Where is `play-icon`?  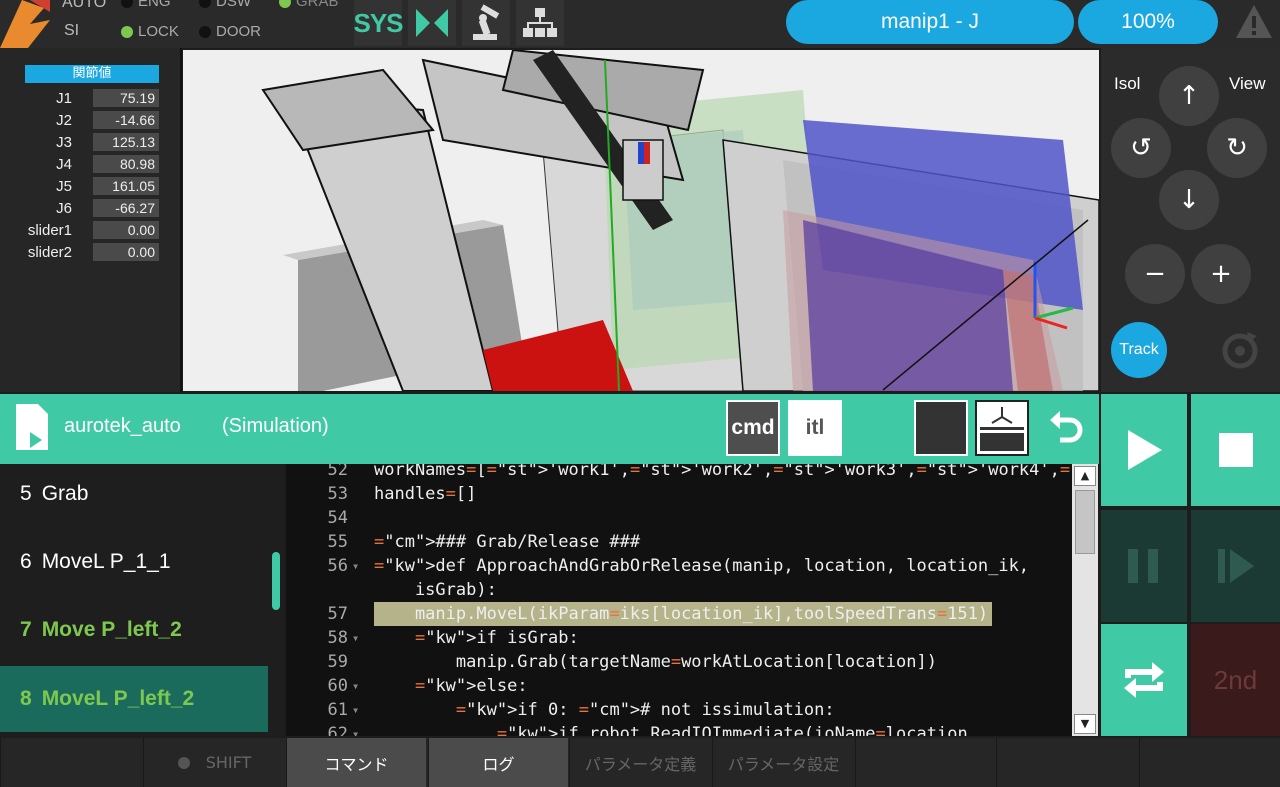
play-icon is located at coordinates (1145, 450).